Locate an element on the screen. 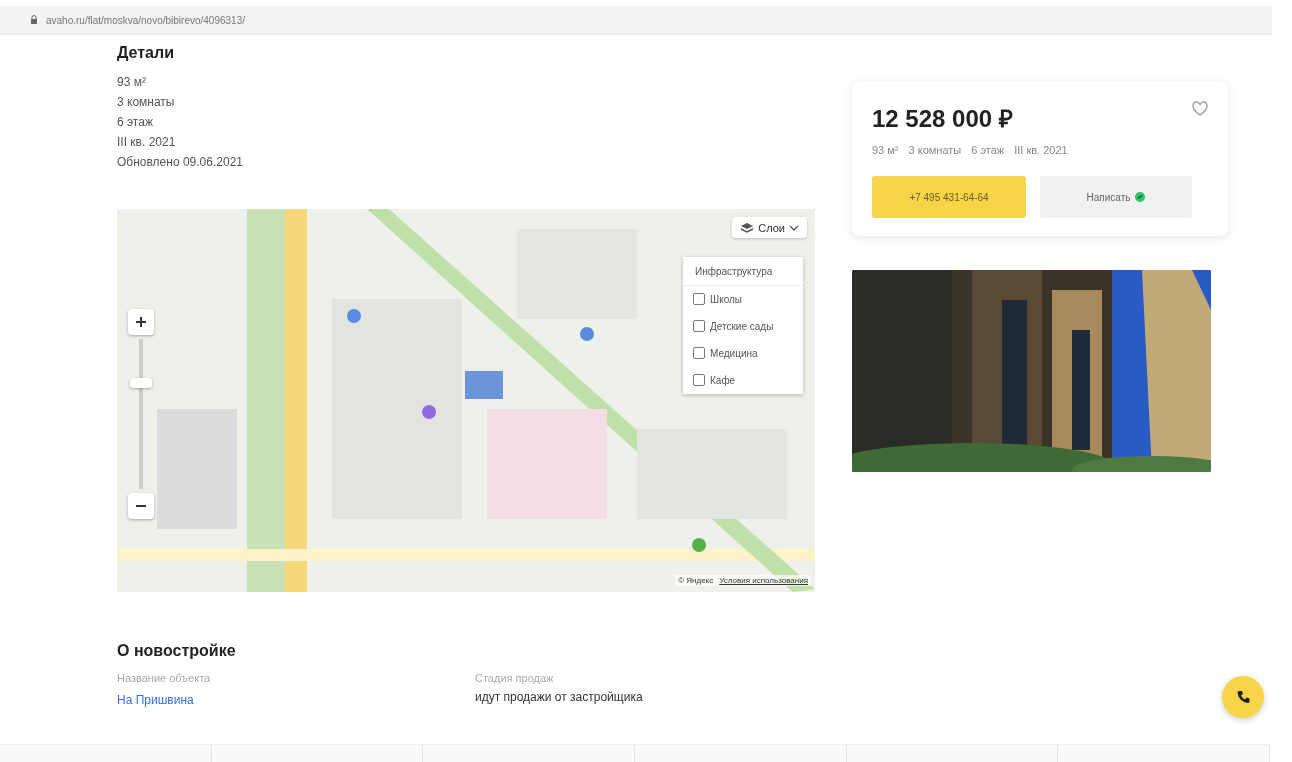 This screenshot has width=1292, height=762. terms-link: Условия использования is located at coordinates (763, 580).